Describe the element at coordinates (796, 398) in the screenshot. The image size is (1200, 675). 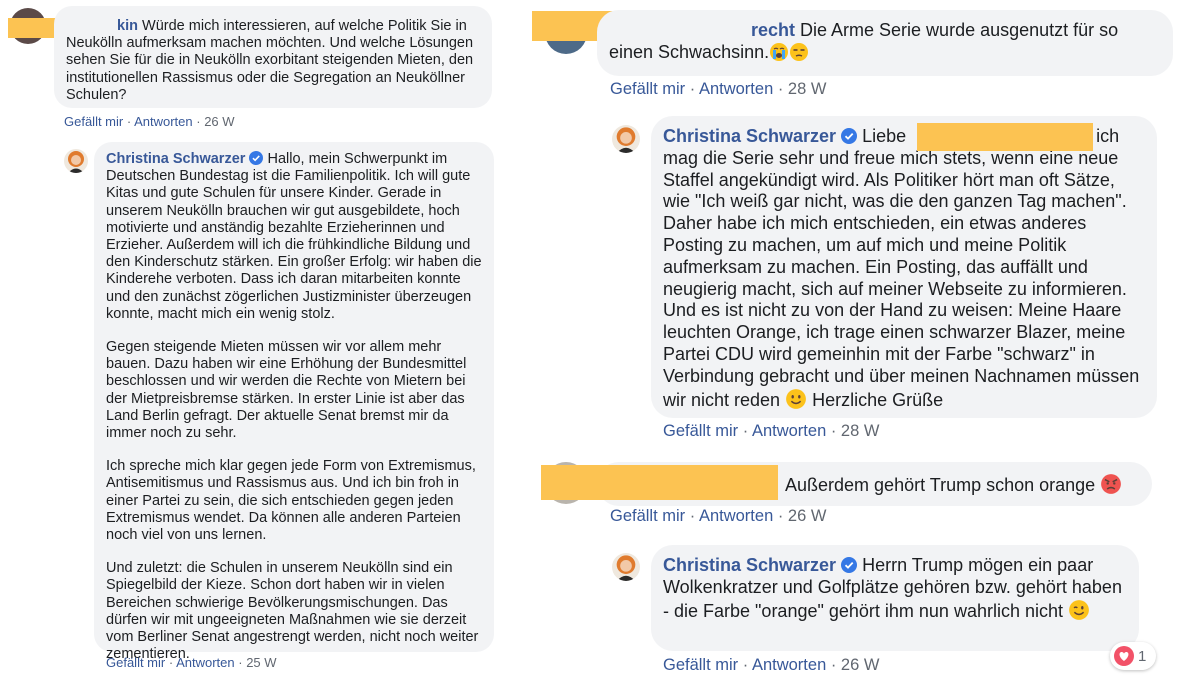
I see `smiling-face-icon` at that location.